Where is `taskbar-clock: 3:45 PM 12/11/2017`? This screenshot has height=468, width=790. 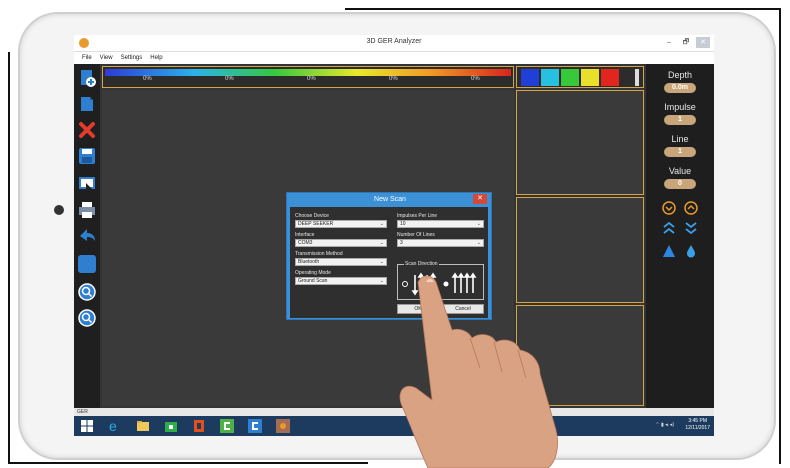
taskbar-clock: 3:45 PM 12/11/2017 is located at coordinates (697, 425).